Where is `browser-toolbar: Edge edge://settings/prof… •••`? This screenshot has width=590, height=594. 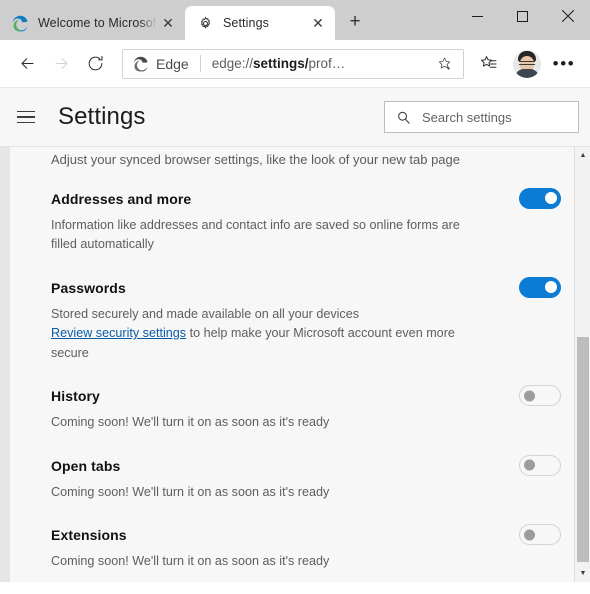 browser-toolbar: Edge edge://settings/prof… ••• is located at coordinates (295, 64).